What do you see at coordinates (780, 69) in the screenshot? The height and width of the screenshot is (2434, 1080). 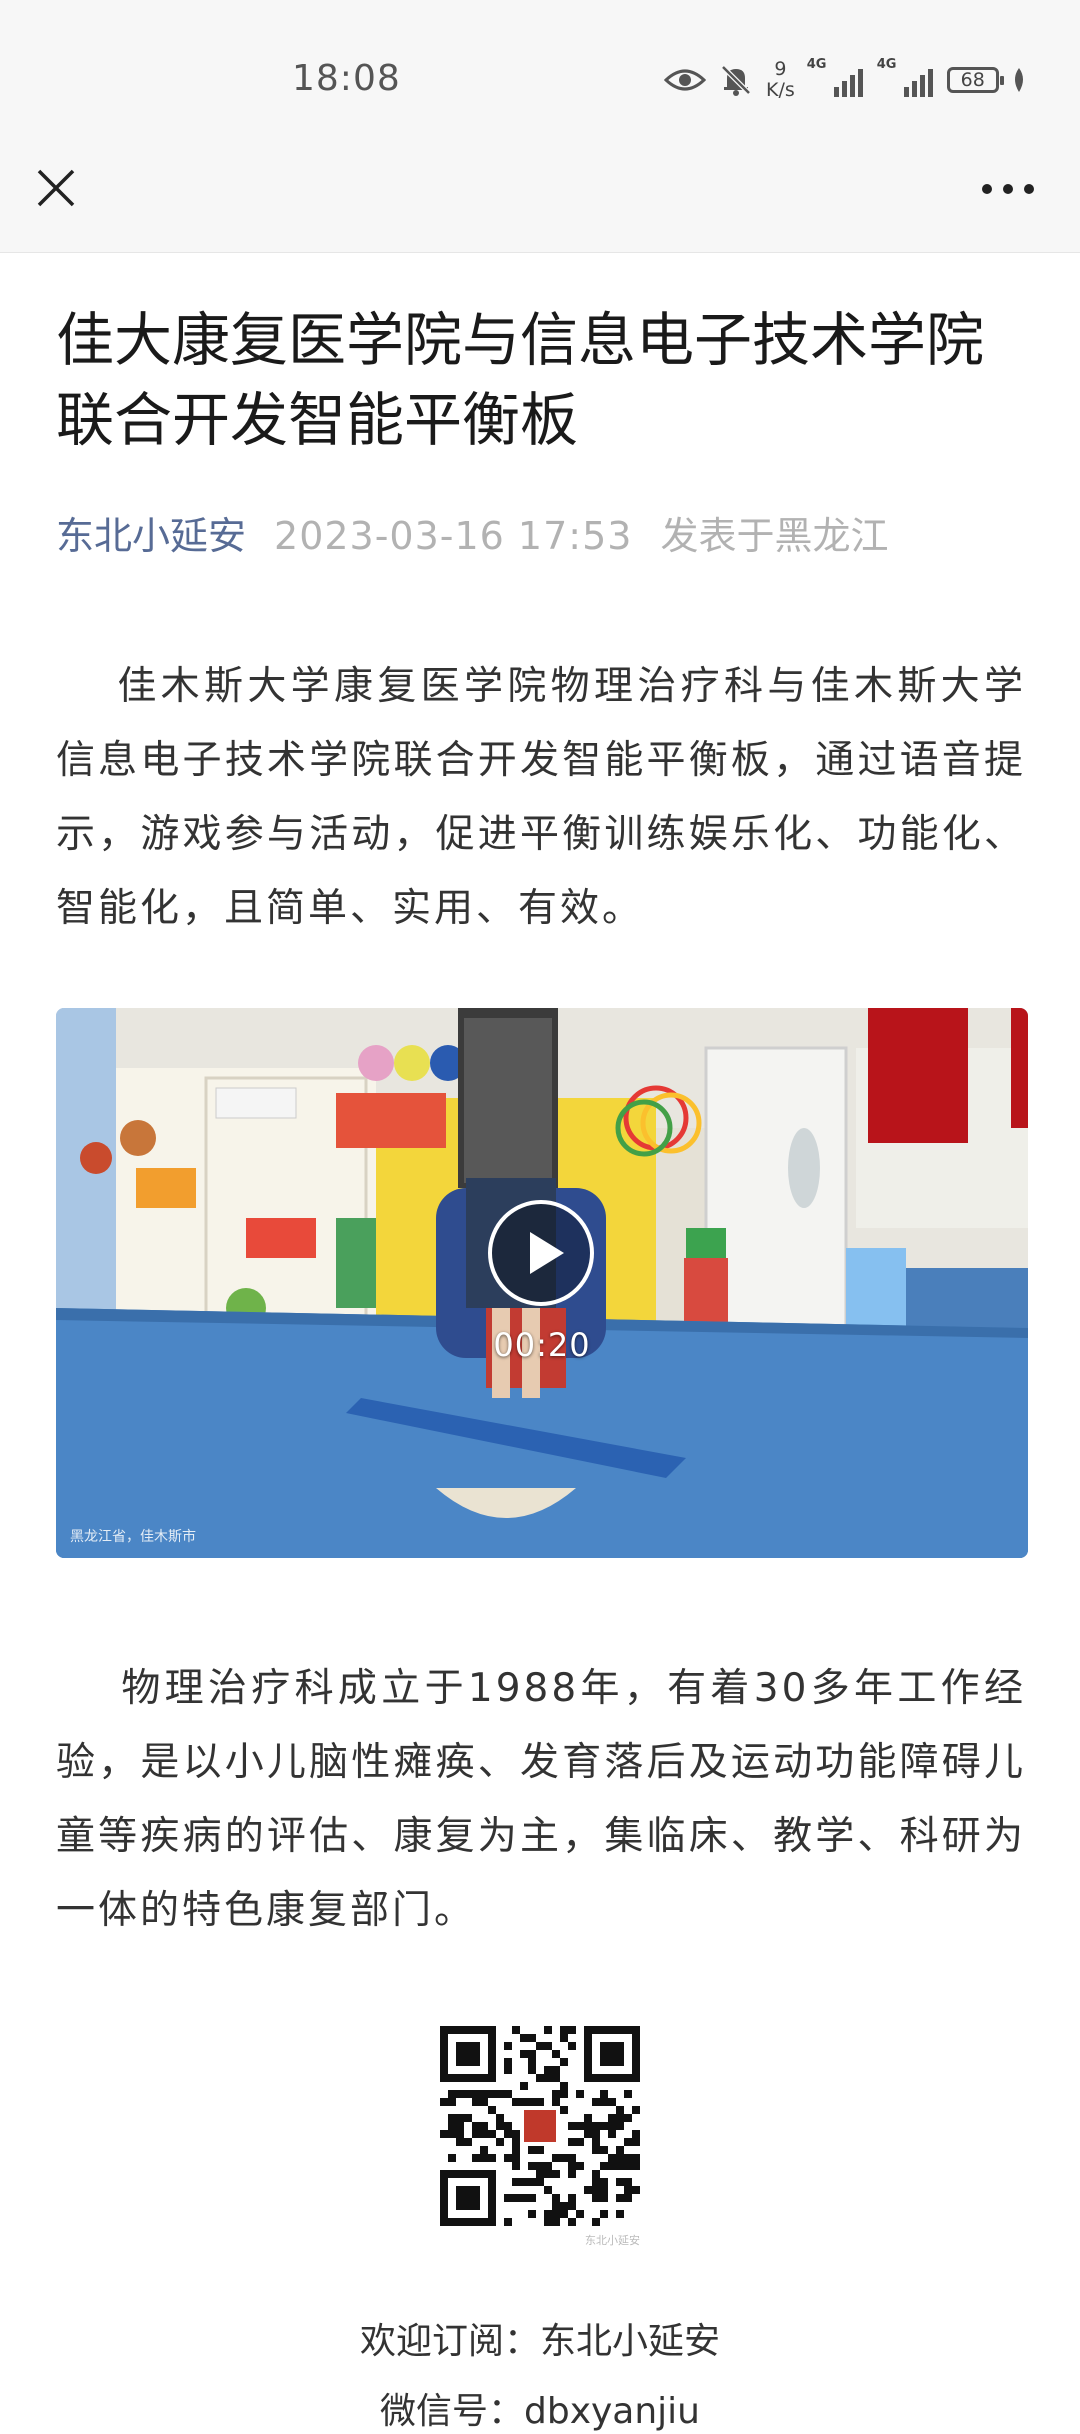 I see `net-speed-value: 9` at bounding box center [780, 69].